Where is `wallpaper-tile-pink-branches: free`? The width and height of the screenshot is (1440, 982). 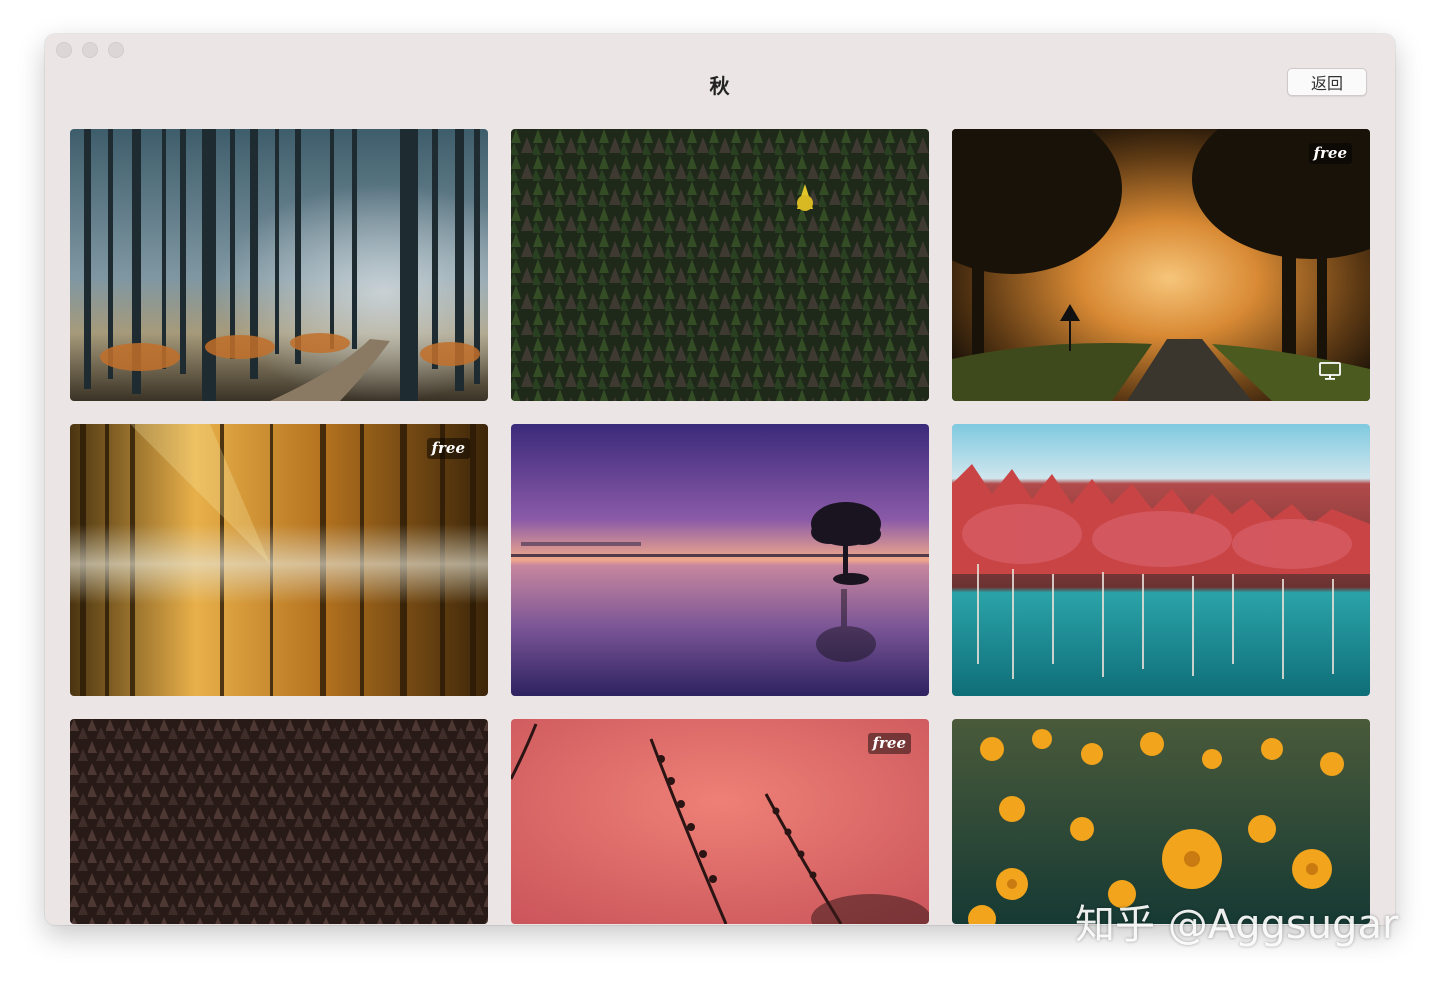 wallpaper-tile-pink-branches: free is located at coordinates (720, 821).